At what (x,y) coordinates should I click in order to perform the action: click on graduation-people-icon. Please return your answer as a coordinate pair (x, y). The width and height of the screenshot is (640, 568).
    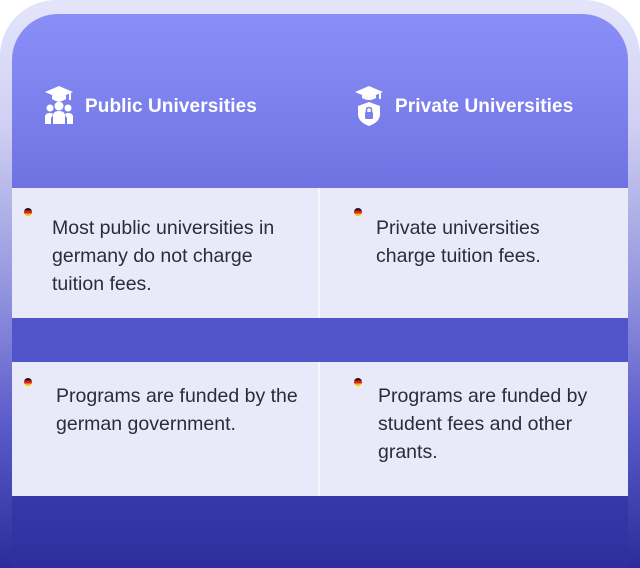
    Looking at the image, I should click on (59, 106).